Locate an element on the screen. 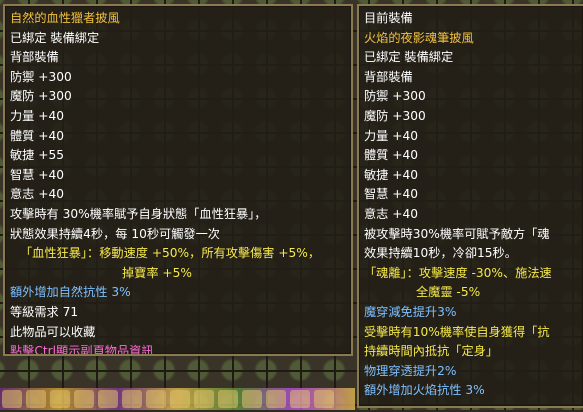 The width and height of the screenshot is (583, 412). skill-hotbar is located at coordinates (177, 399).